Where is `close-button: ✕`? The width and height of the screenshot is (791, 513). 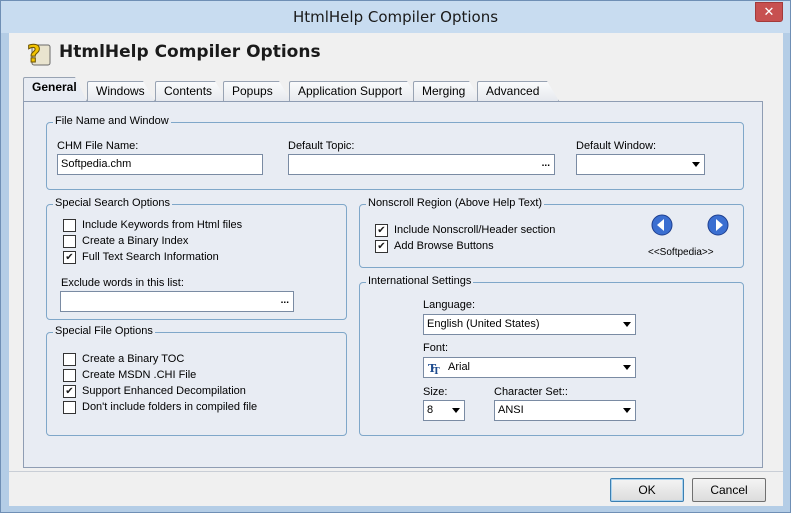 close-button: ✕ is located at coordinates (769, 12).